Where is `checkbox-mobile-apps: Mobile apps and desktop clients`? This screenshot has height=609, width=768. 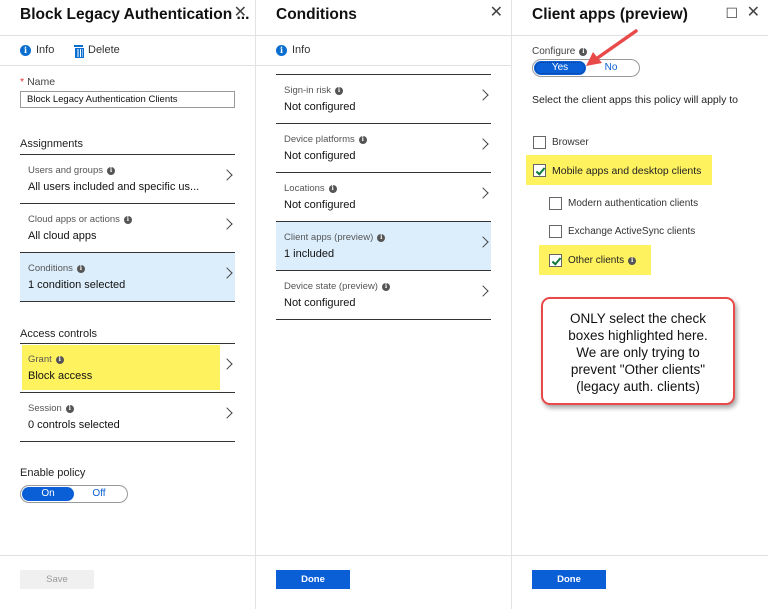 checkbox-mobile-apps: Mobile apps and desktop clients is located at coordinates (617, 170).